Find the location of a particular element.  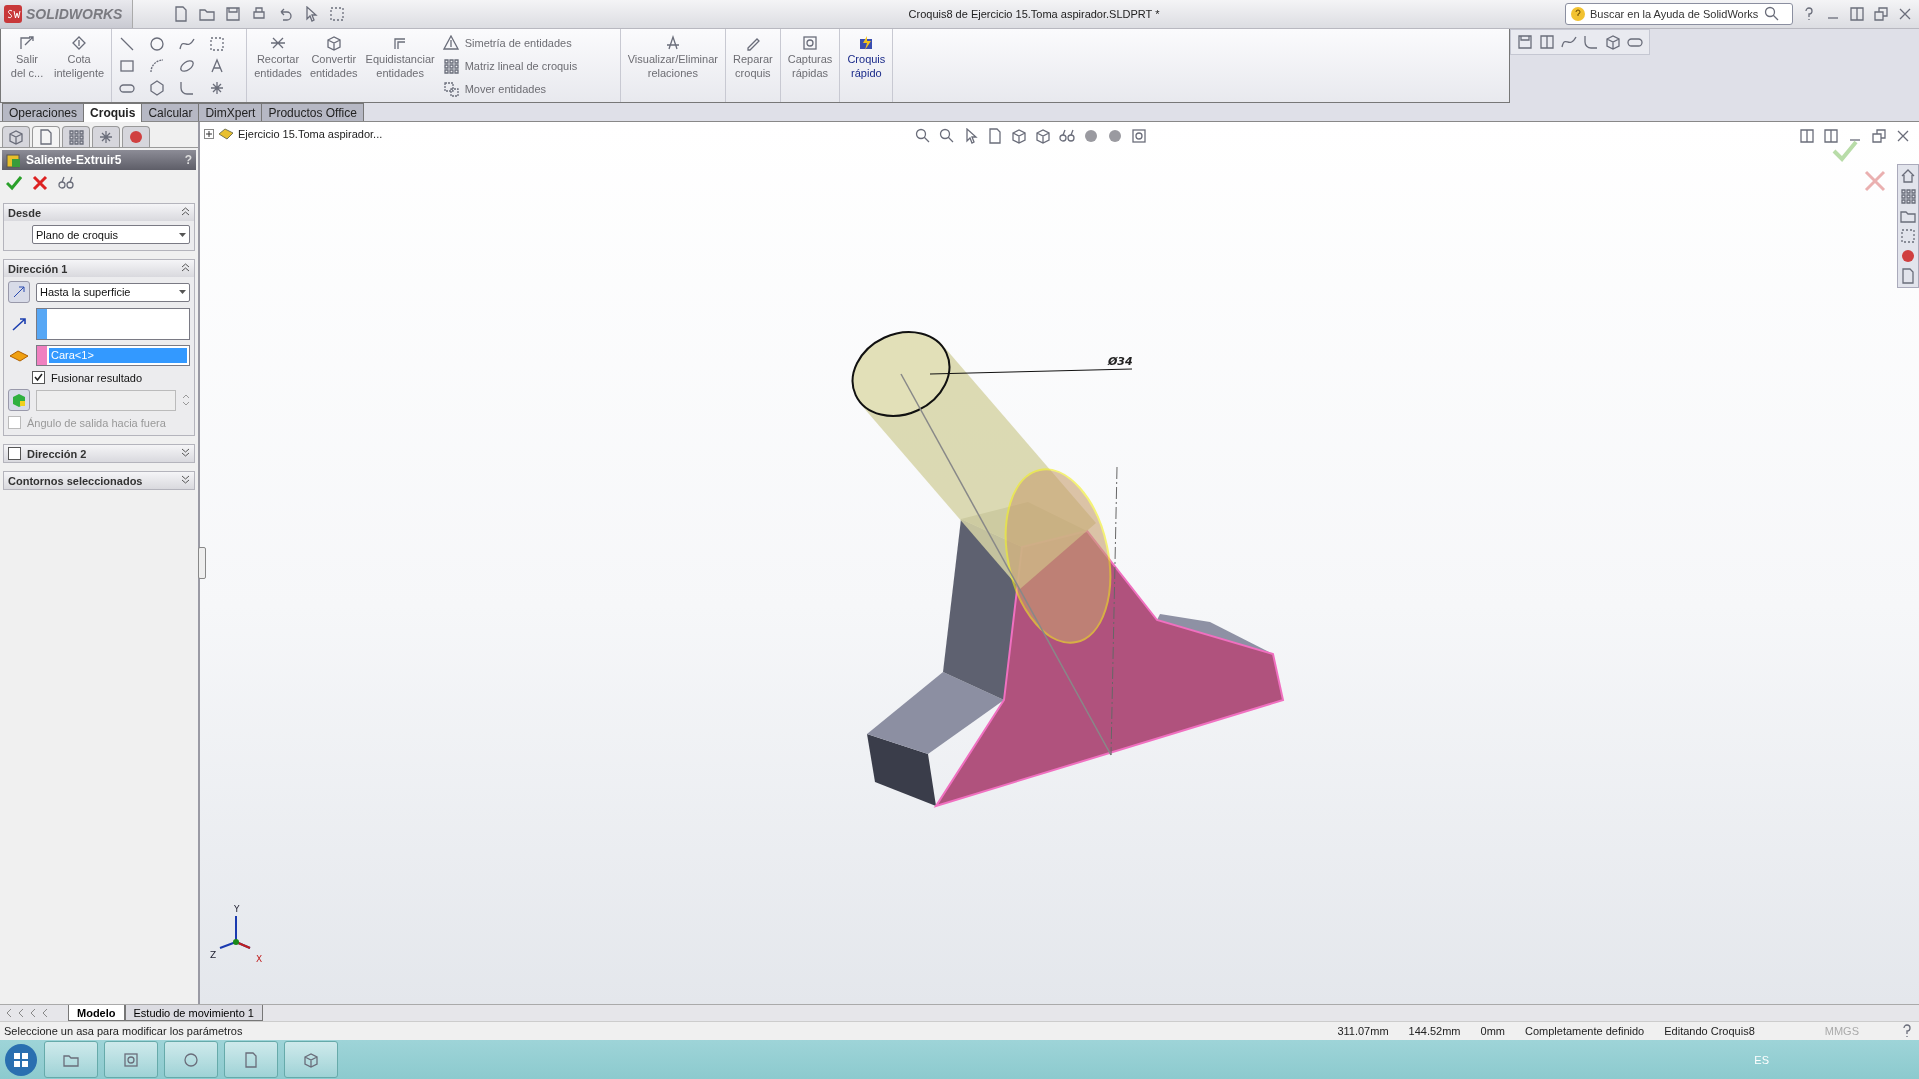

quick-sketch-icon is located at coordinates (866, 43).